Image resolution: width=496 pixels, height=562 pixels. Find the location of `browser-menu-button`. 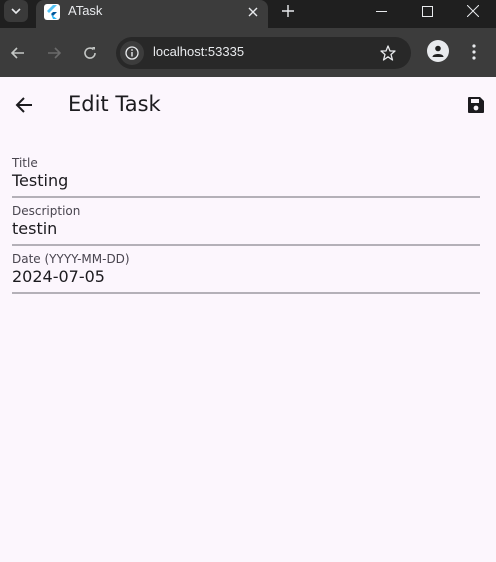

browser-menu-button is located at coordinates (474, 52).